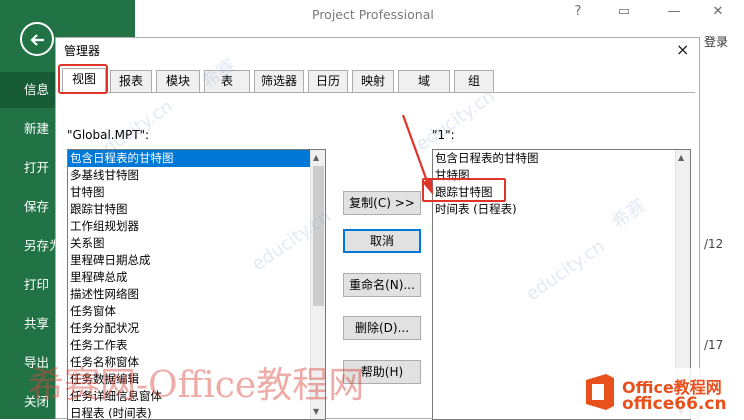  What do you see at coordinates (600, 392) in the screenshot?
I see `office-logo-icon` at bounding box center [600, 392].